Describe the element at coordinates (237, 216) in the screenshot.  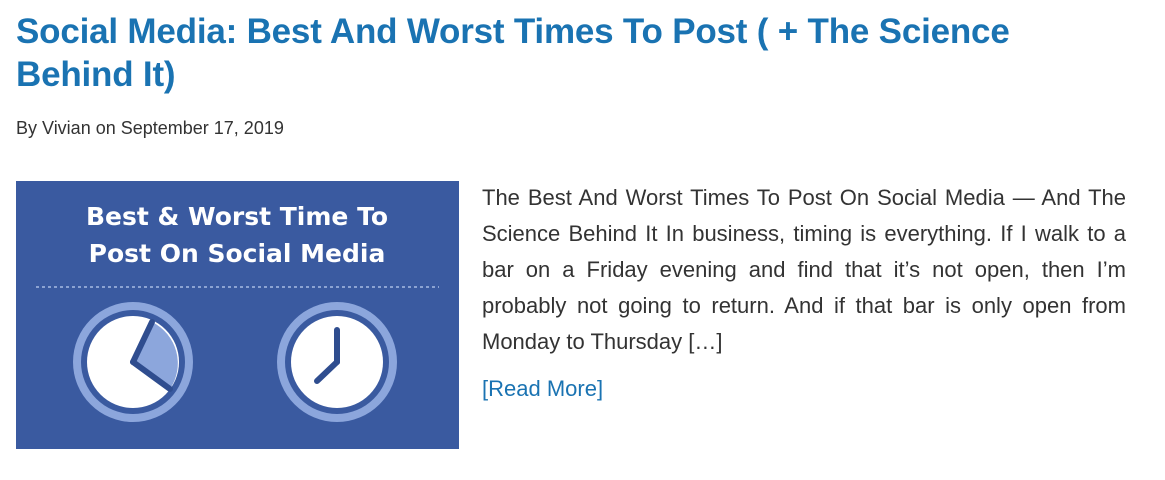
I see `thumbnail-title-line-1: Best & Worst Time To` at that location.